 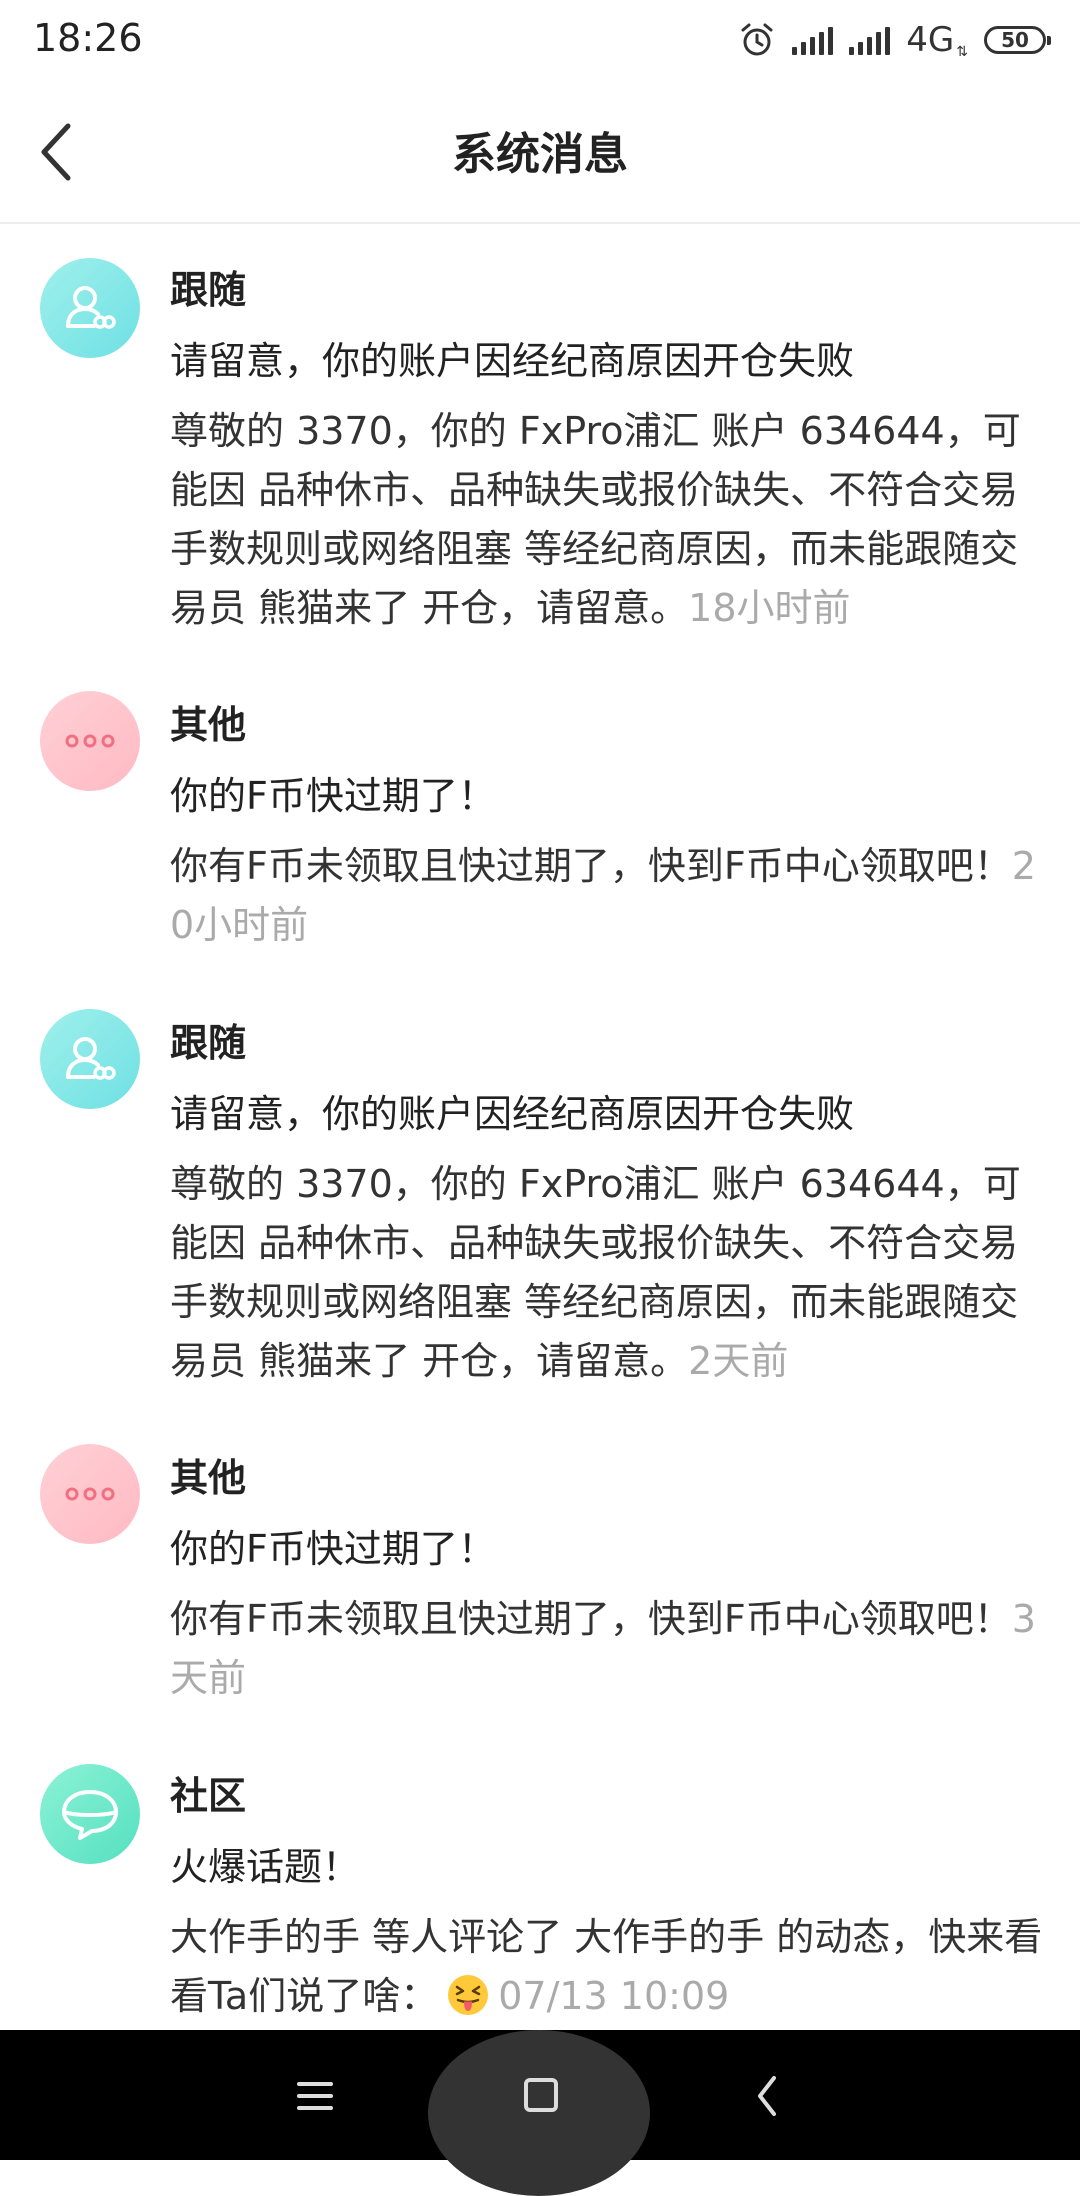 What do you see at coordinates (540, 39) in the screenshot?
I see `status-bar: 18:26 4G ⇅ 50` at bounding box center [540, 39].